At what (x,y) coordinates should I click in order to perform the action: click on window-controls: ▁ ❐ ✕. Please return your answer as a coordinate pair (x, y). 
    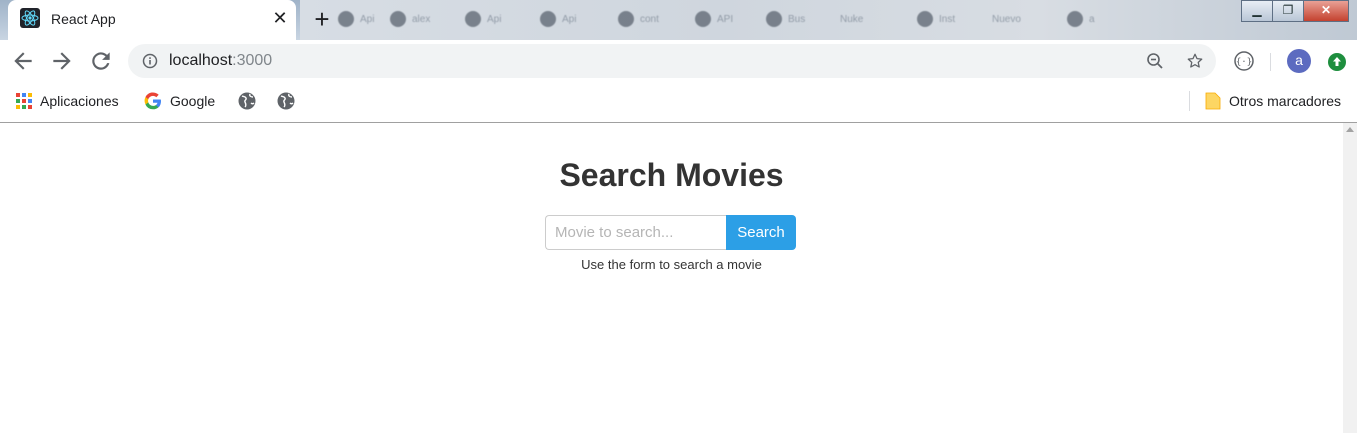
    Looking at the image, I should click on (1295, 11).